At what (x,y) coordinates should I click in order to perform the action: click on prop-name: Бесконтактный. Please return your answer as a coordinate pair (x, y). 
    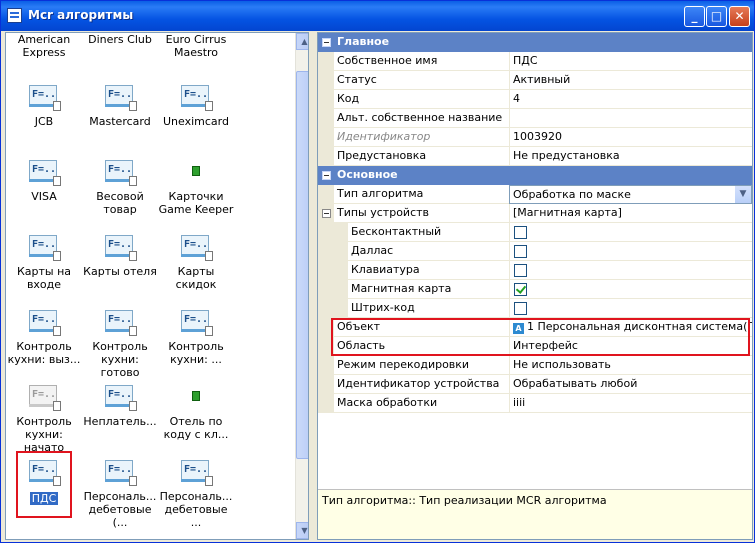
    Looking at the image, I should click on (396, 231).